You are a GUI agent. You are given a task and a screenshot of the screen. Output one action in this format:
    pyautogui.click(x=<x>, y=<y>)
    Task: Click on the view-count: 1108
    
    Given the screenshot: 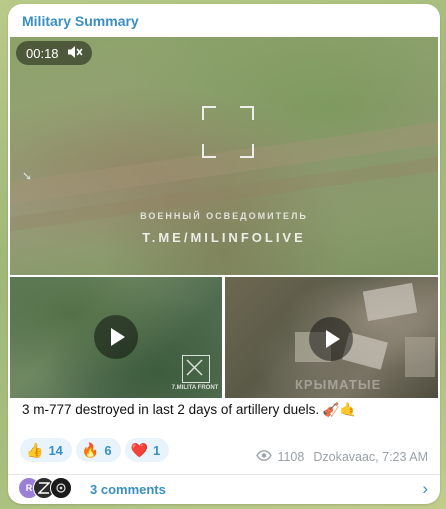 What is the action you would take?
    pyautogui.click(x=291, y=457)
    